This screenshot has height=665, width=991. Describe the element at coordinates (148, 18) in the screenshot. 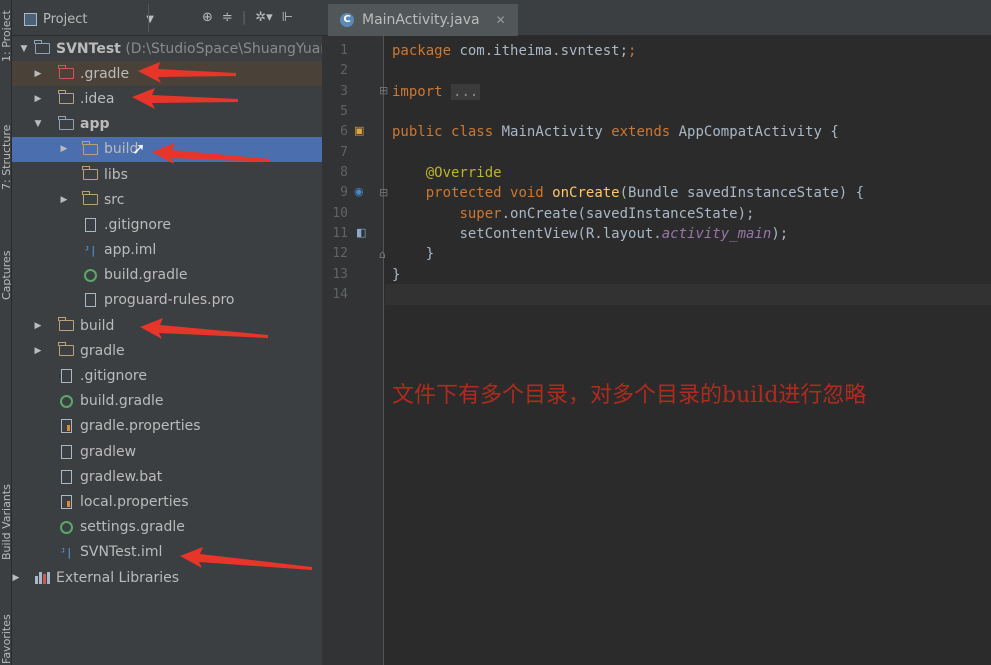

I see `divider` at that location.